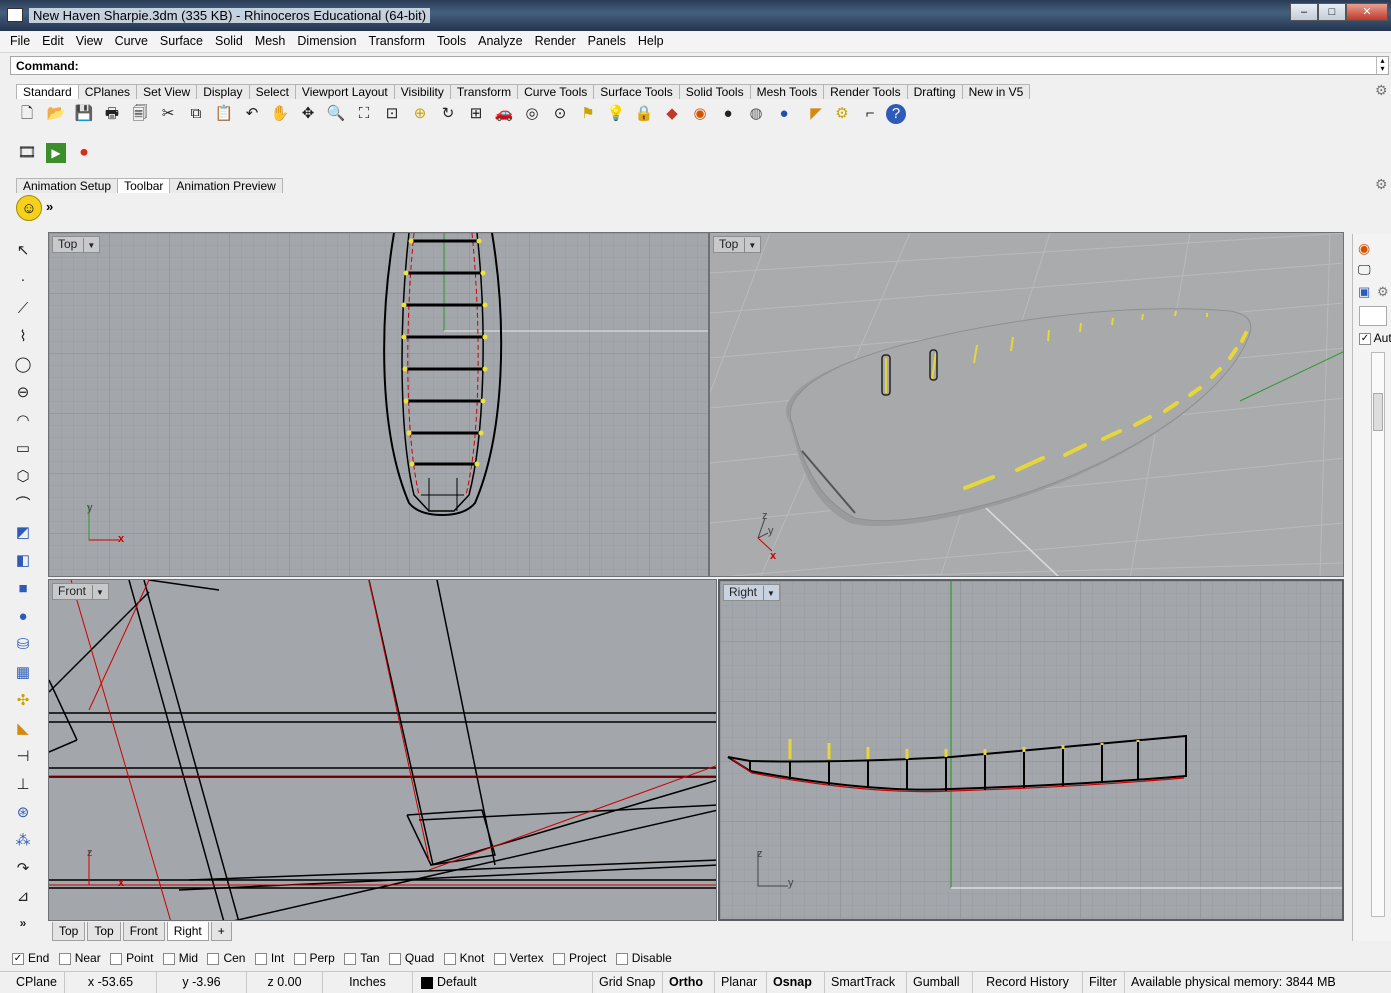  I want to click on tab-new-in-v5: New in V5, so click(996, 91).